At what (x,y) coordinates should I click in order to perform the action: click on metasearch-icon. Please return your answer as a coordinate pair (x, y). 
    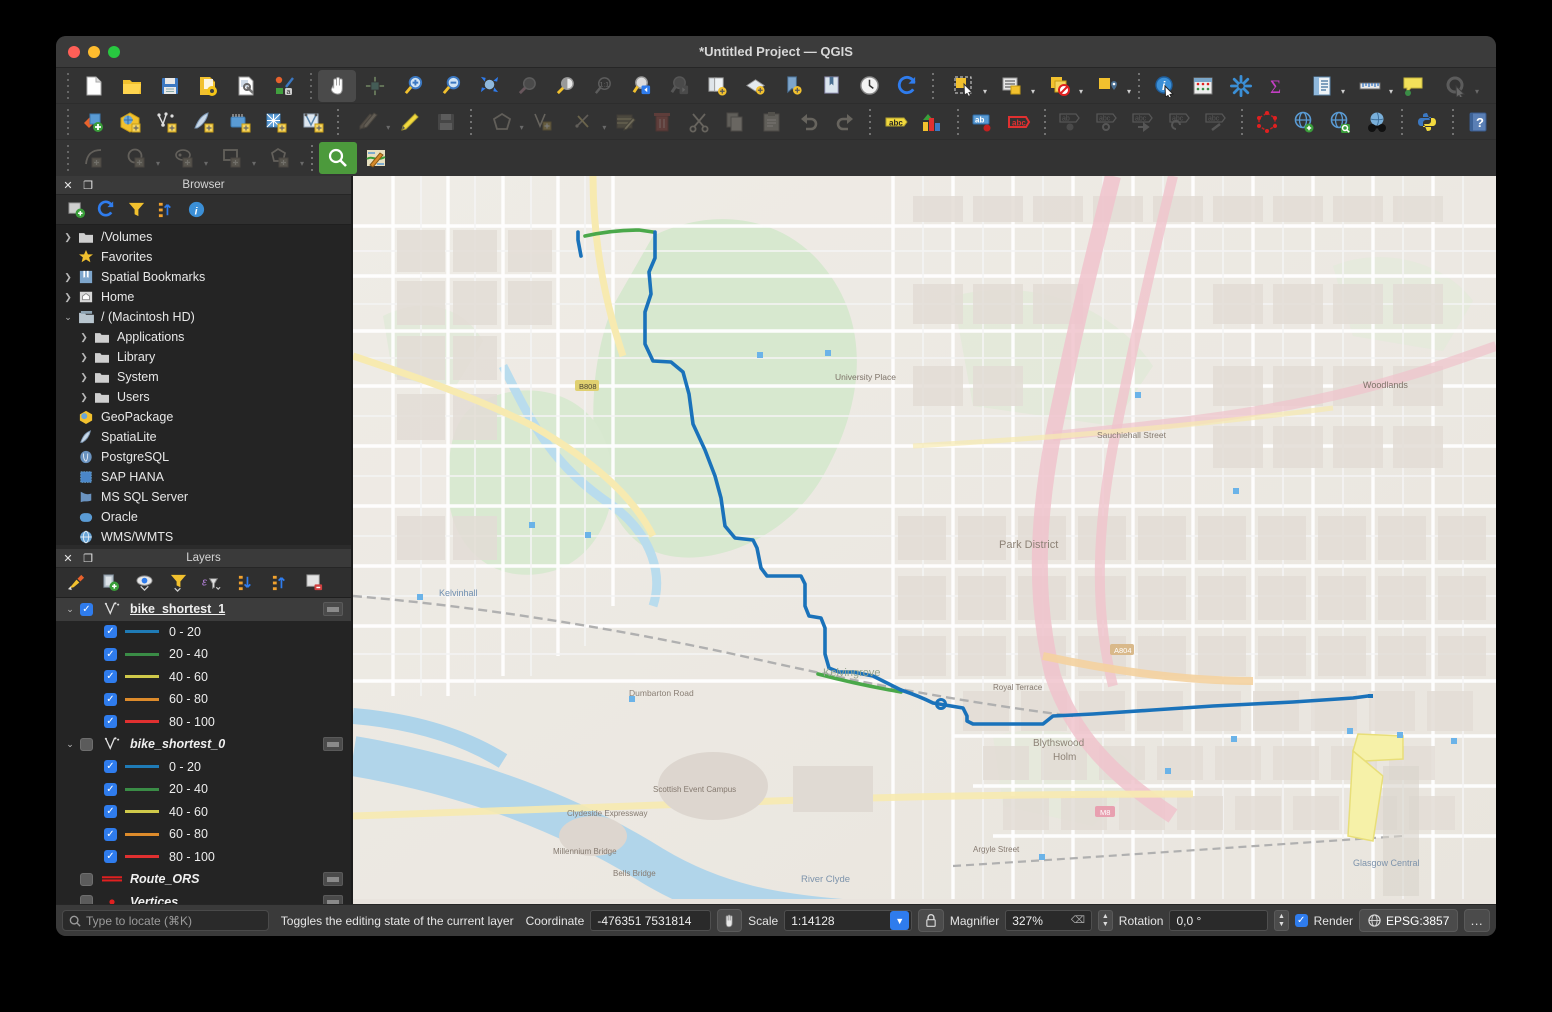
    Looking at the image, I should click on (1376, 122).